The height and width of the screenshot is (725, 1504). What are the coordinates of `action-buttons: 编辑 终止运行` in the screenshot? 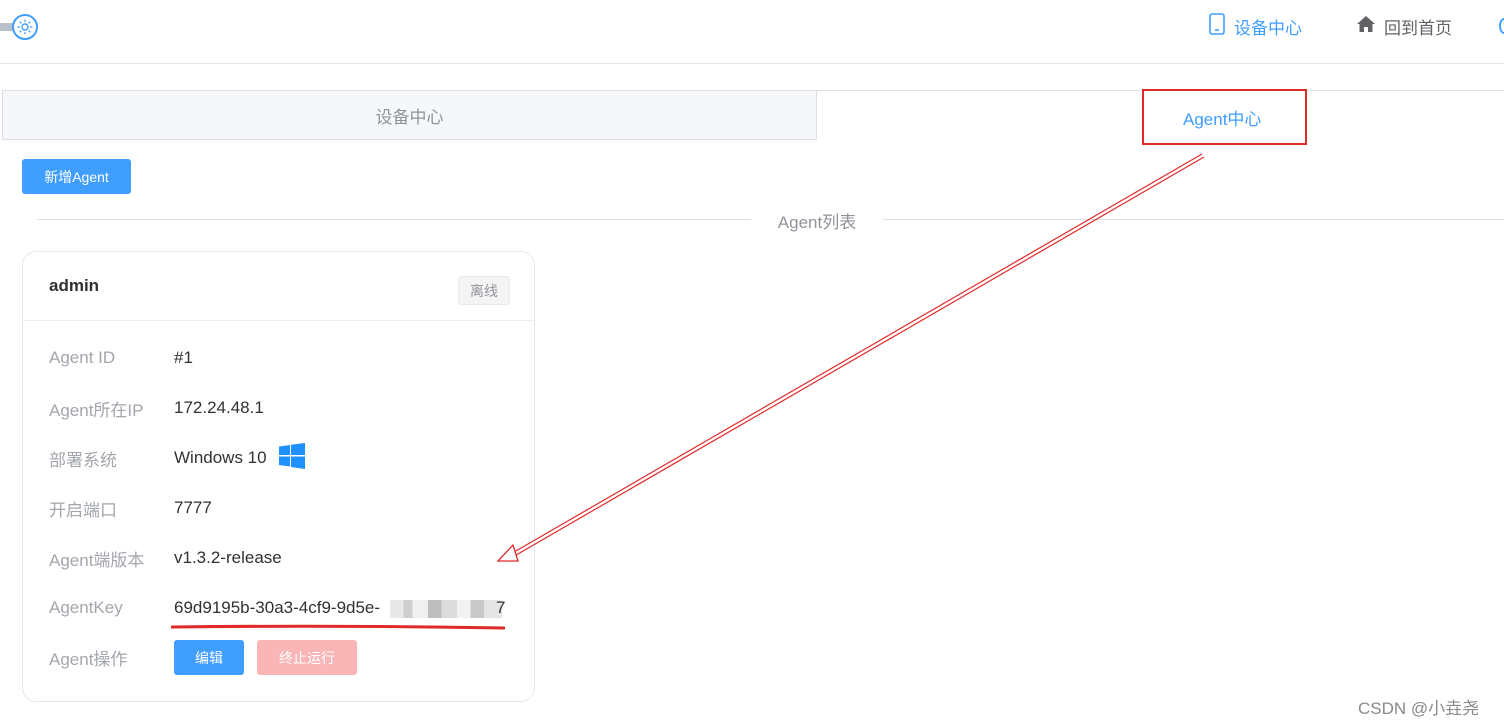 It's located at (265, 657).